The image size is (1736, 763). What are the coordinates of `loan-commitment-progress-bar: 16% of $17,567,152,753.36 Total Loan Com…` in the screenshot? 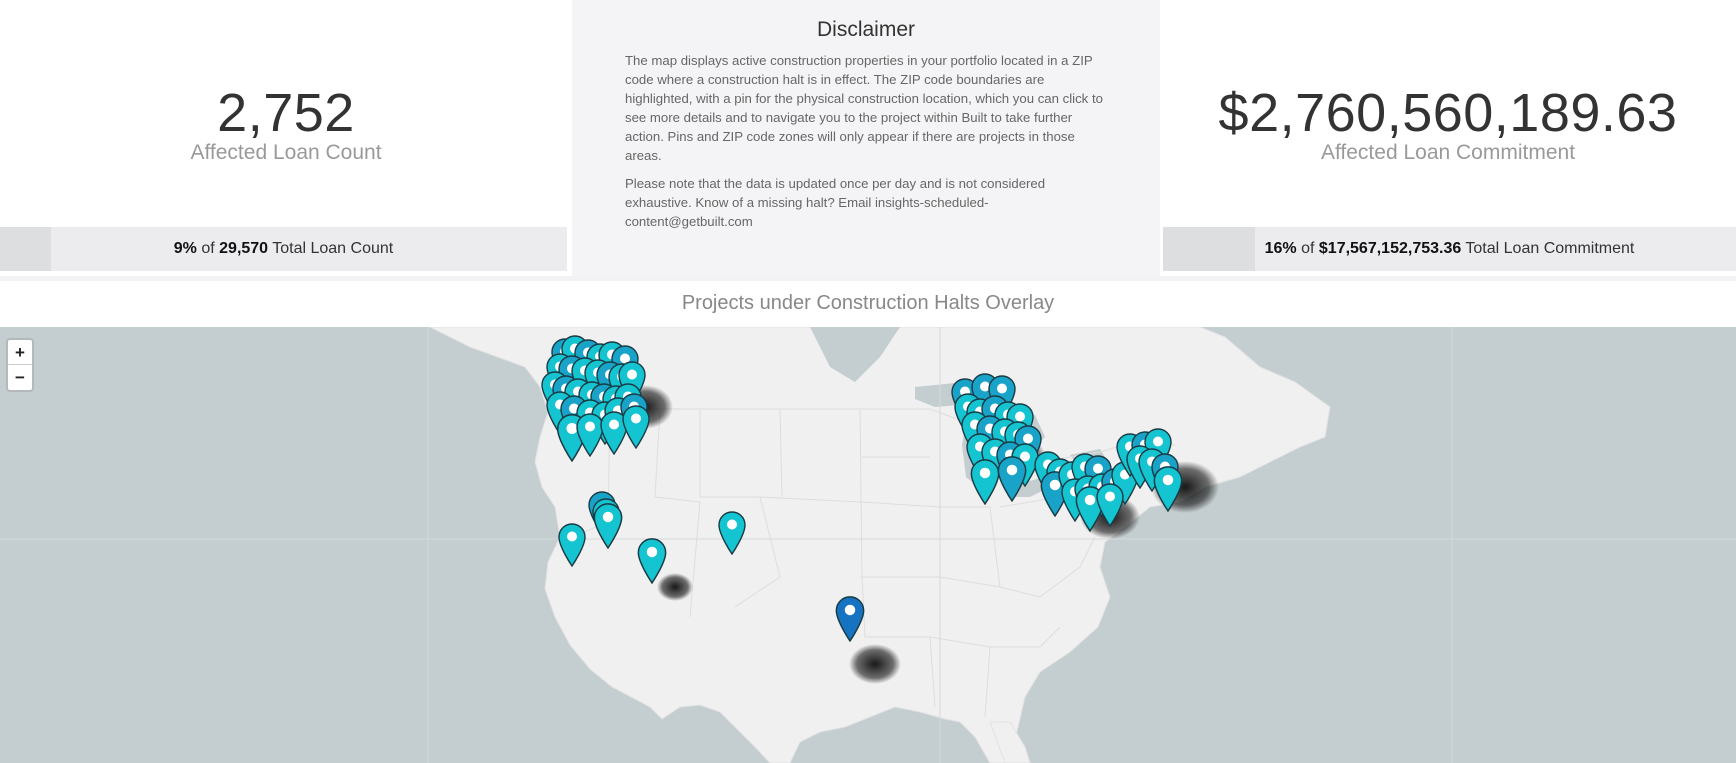 It's located at (1449, 249).